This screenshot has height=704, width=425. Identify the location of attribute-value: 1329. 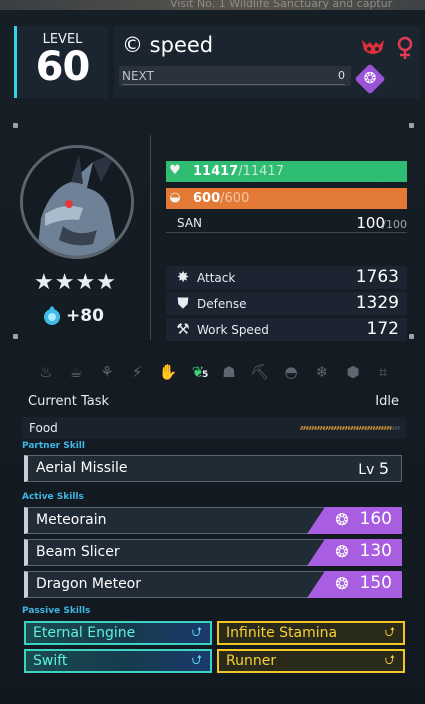
(377, 303).